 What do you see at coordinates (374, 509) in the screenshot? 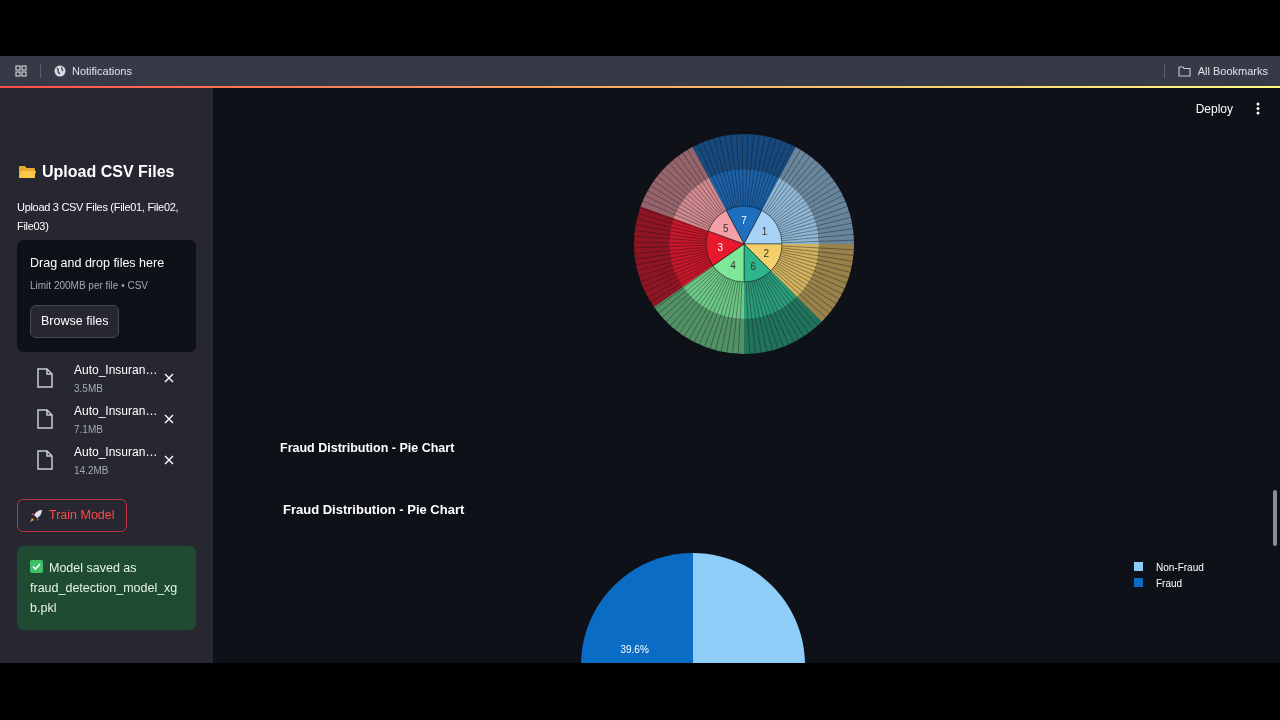
I see `chart-title: Fraud Distribution - Pie Chart` at bounding box center [374, 509].